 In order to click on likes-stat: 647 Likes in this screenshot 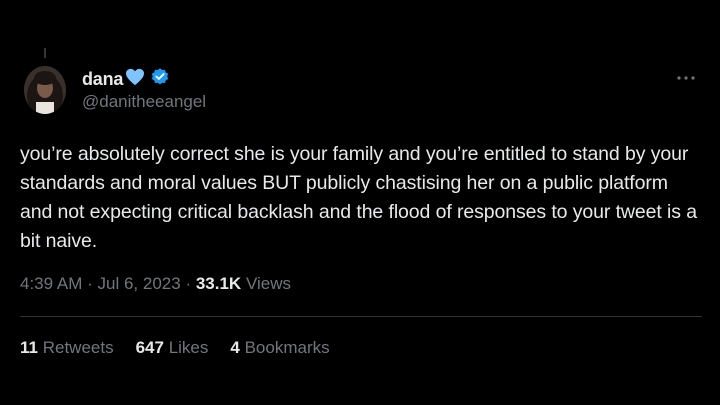, I will do `click(172, 348)`.